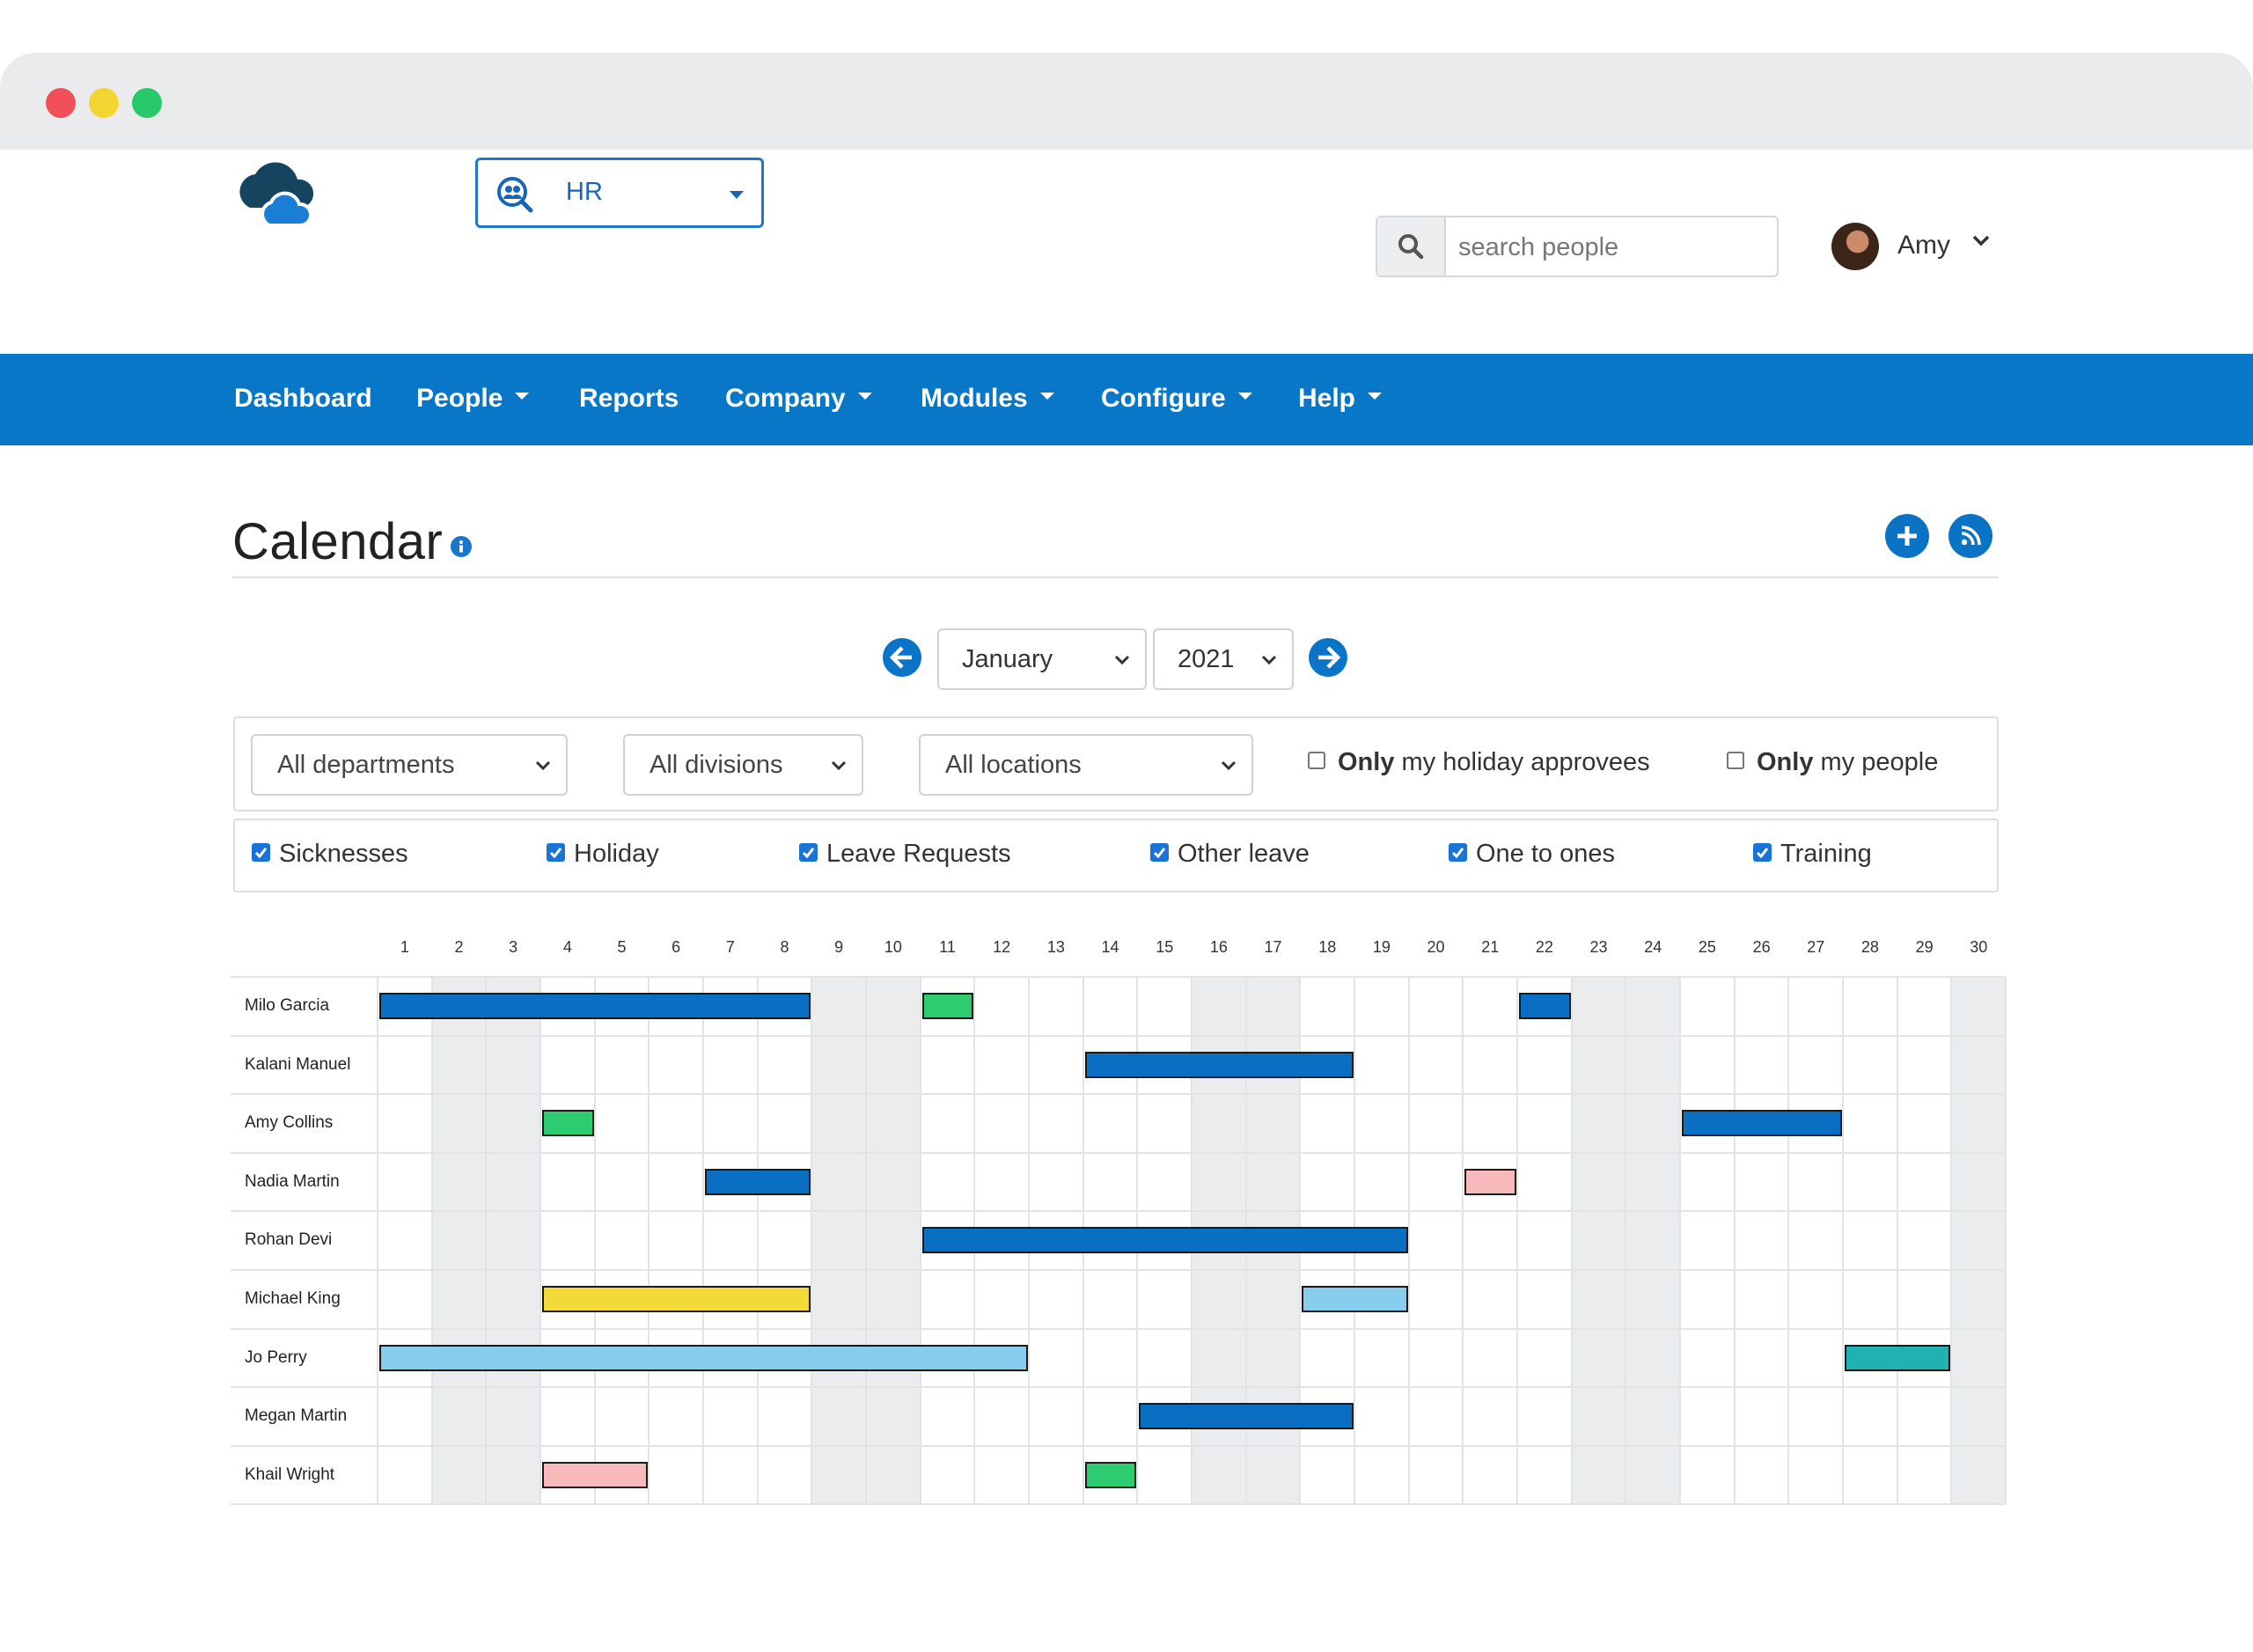 The image size is (2253, 1652). Describe the element at coordinates (1833, 762) in the screenshot. I see `only-my-people-checkbox: Only my people` at that location.